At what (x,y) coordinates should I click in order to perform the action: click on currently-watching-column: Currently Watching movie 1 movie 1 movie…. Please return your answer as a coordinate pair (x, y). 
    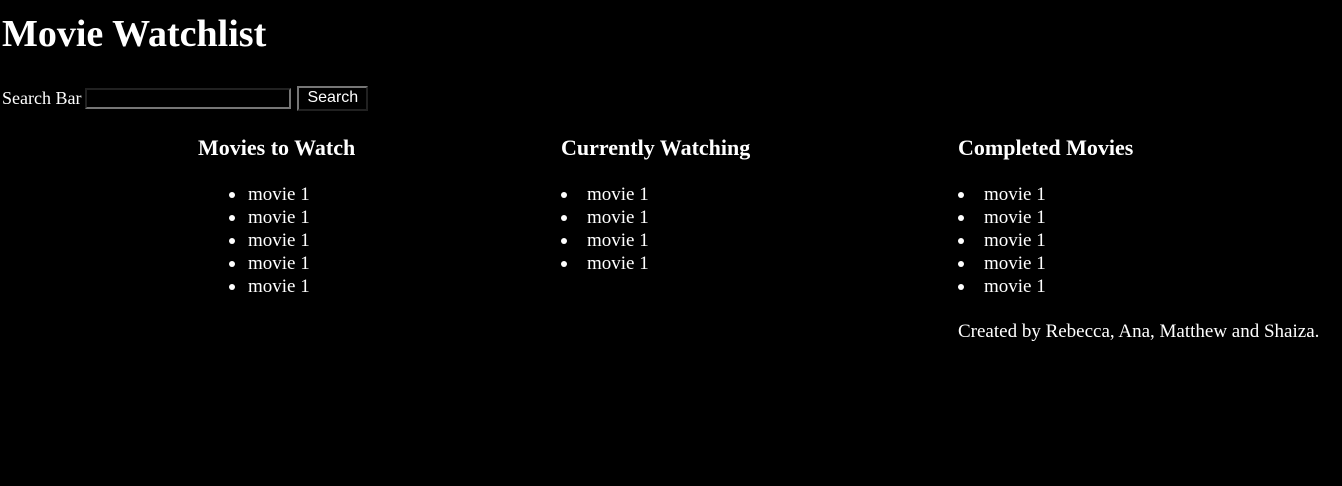
    Looking at the image, I should click on (655, 205).